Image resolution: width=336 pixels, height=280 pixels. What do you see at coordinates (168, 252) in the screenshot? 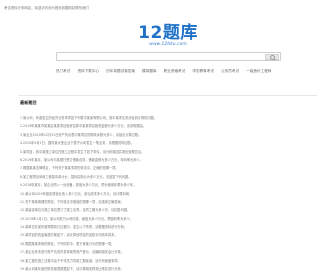
I see `list-item: 17.某企业年末进行财产清查时发现某项资产盘亏，请编制相关会计分录。` at bounding box center [168, 252].